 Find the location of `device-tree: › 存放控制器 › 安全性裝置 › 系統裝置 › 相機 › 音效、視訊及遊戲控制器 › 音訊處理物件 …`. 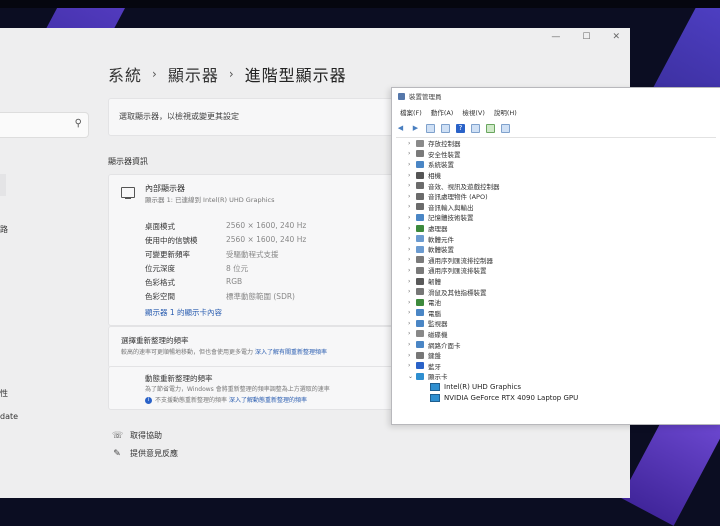

device-tree: › 存放控制器 › 安全性裝置 › 系統裝置 › 相機 › 音效、視訊及遊戲控制器 › 音訊處理物件 … is located at coordinates (493, 271).